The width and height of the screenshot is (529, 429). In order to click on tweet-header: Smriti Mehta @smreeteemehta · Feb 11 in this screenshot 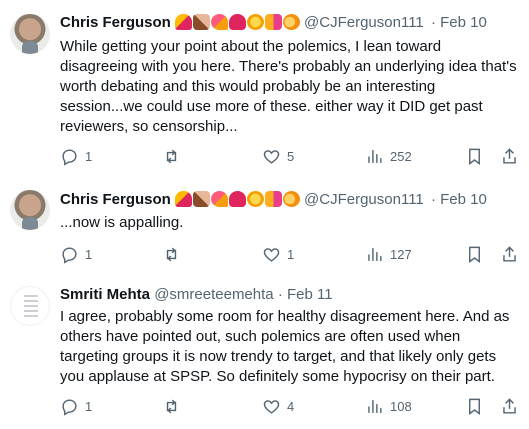, I will do `click(290, 295)`.